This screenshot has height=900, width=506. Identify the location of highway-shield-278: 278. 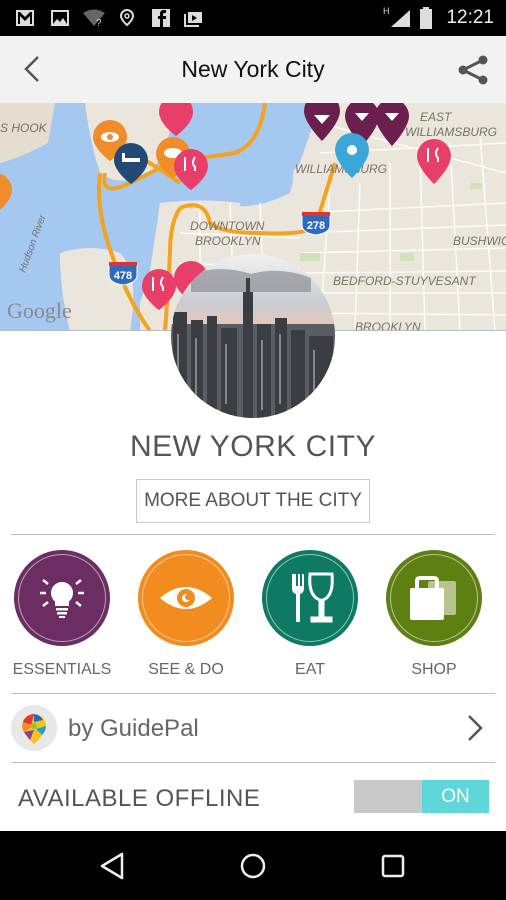
(316, 224).